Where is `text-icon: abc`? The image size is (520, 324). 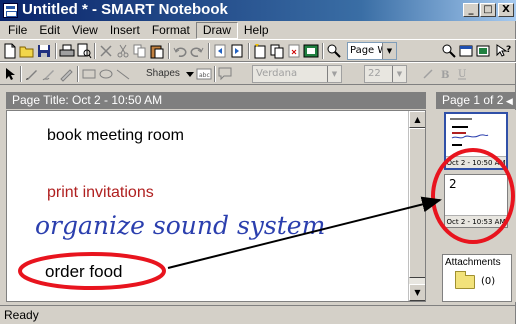 text-icon: abc is located at coordinates (204, 74).